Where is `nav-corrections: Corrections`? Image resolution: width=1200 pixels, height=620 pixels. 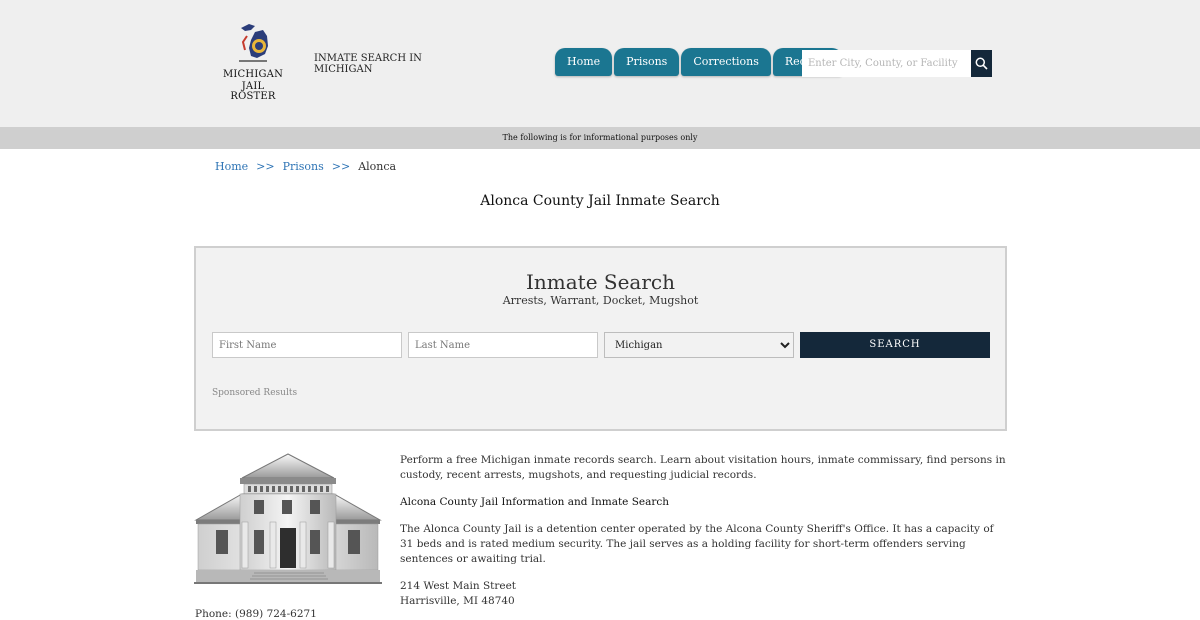
nav-corrections: Corrections is located at coordinates (726, 62).